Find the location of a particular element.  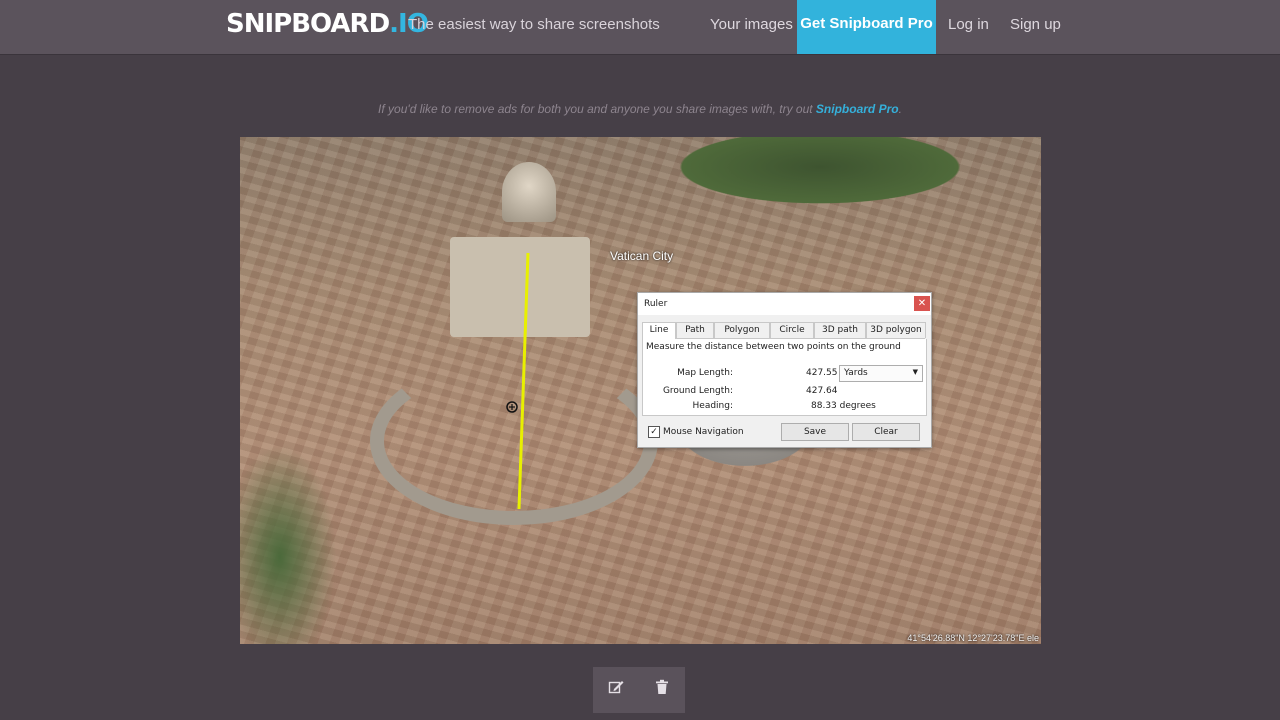

heading-value: 88.33 degrees is located at coordinates (843, 406).